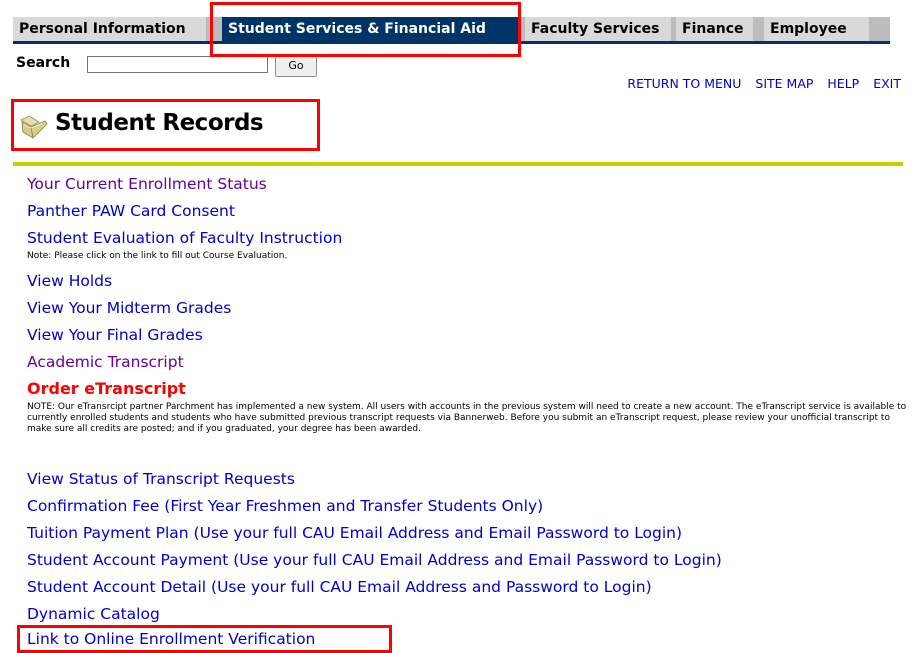  I want to click on search-label: Search, so click(43, 63).